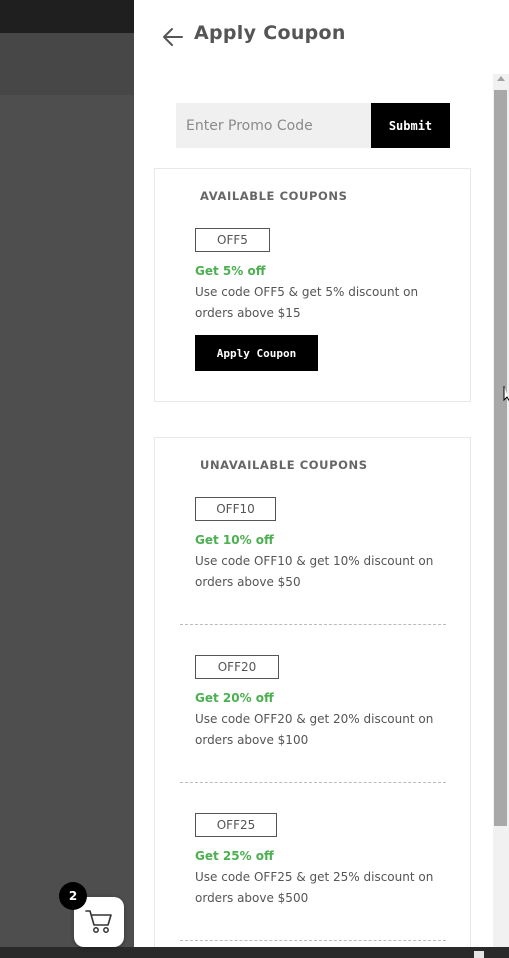 Image resolution: width=509 pixels, height=958 pixels. What do you see at coordinates (234, 856) in the screenshot?
I see `coupon-offer: Get 25% off` at bounding box center [234, 856].